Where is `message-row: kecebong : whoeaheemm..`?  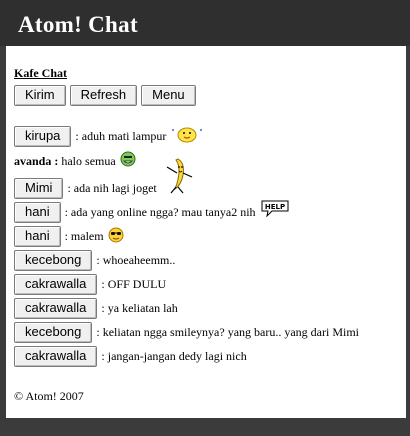 message-row: kecebong : whoeaheemm.. is located at coordinates (209, 260).